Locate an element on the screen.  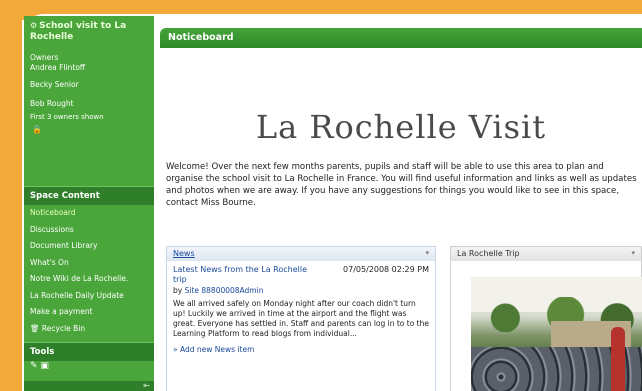
news-panel-title: News is located at coordinates (184, 253).